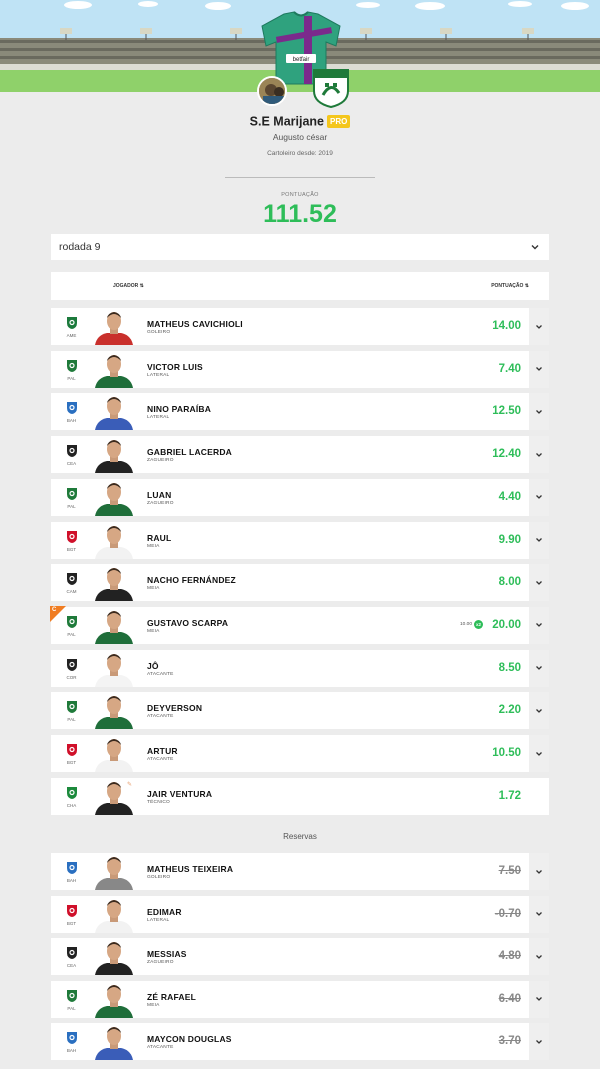  I want to click on player-row: BAH MATHEUS TEIXEIRA GOLEIRO 7.50, so click(300, 871).